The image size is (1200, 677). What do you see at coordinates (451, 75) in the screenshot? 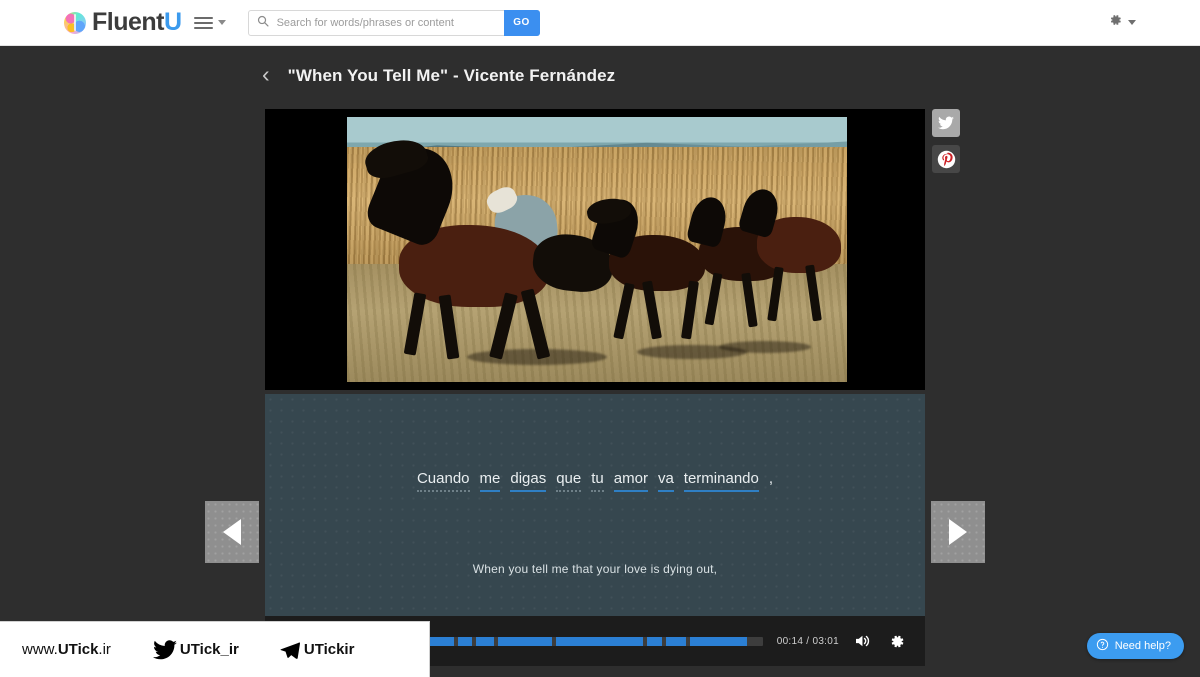
I see `page-title: "When You Tell Me" - Vicente Fernández` at bounding box center [451, 75].